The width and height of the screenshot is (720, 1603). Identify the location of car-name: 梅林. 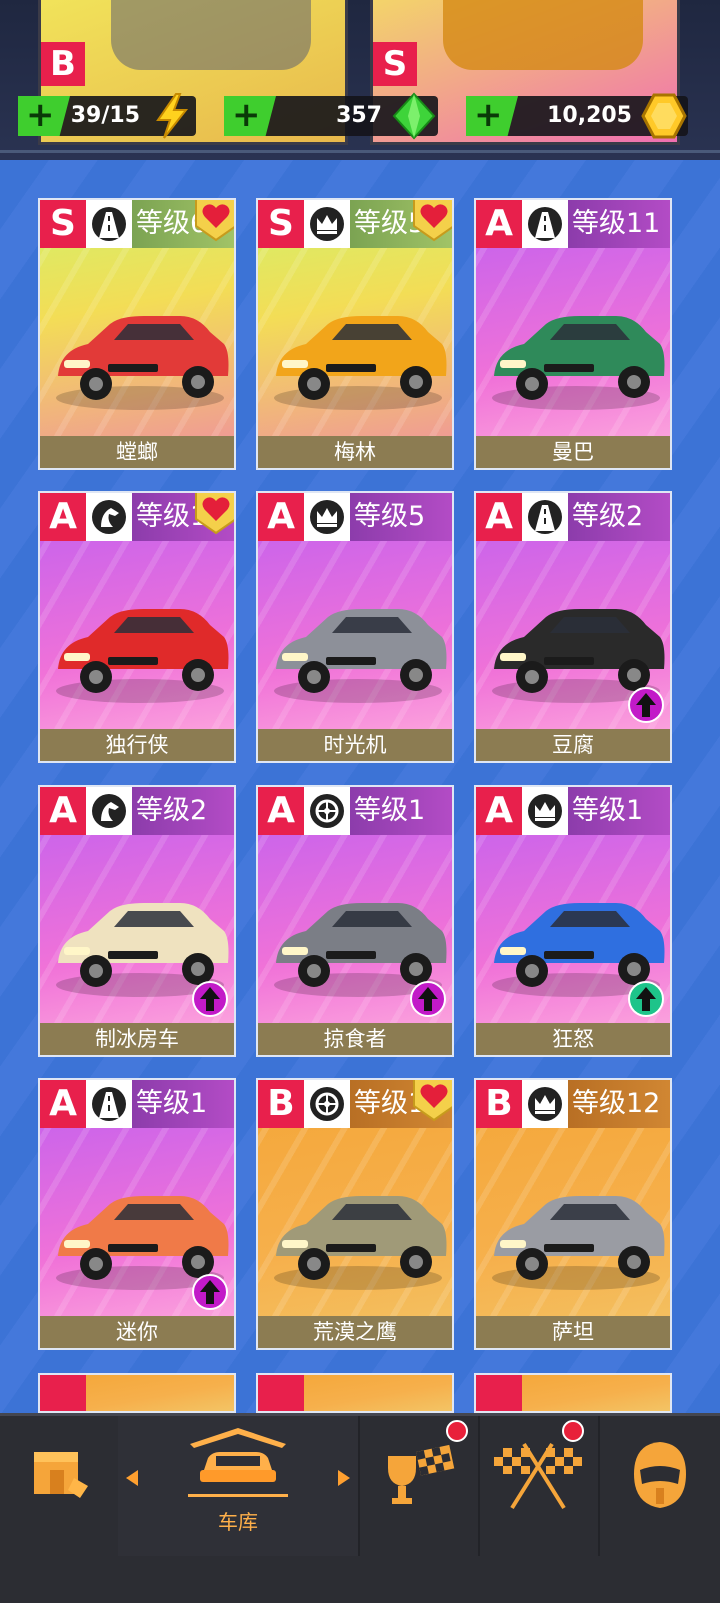
(355, 452).